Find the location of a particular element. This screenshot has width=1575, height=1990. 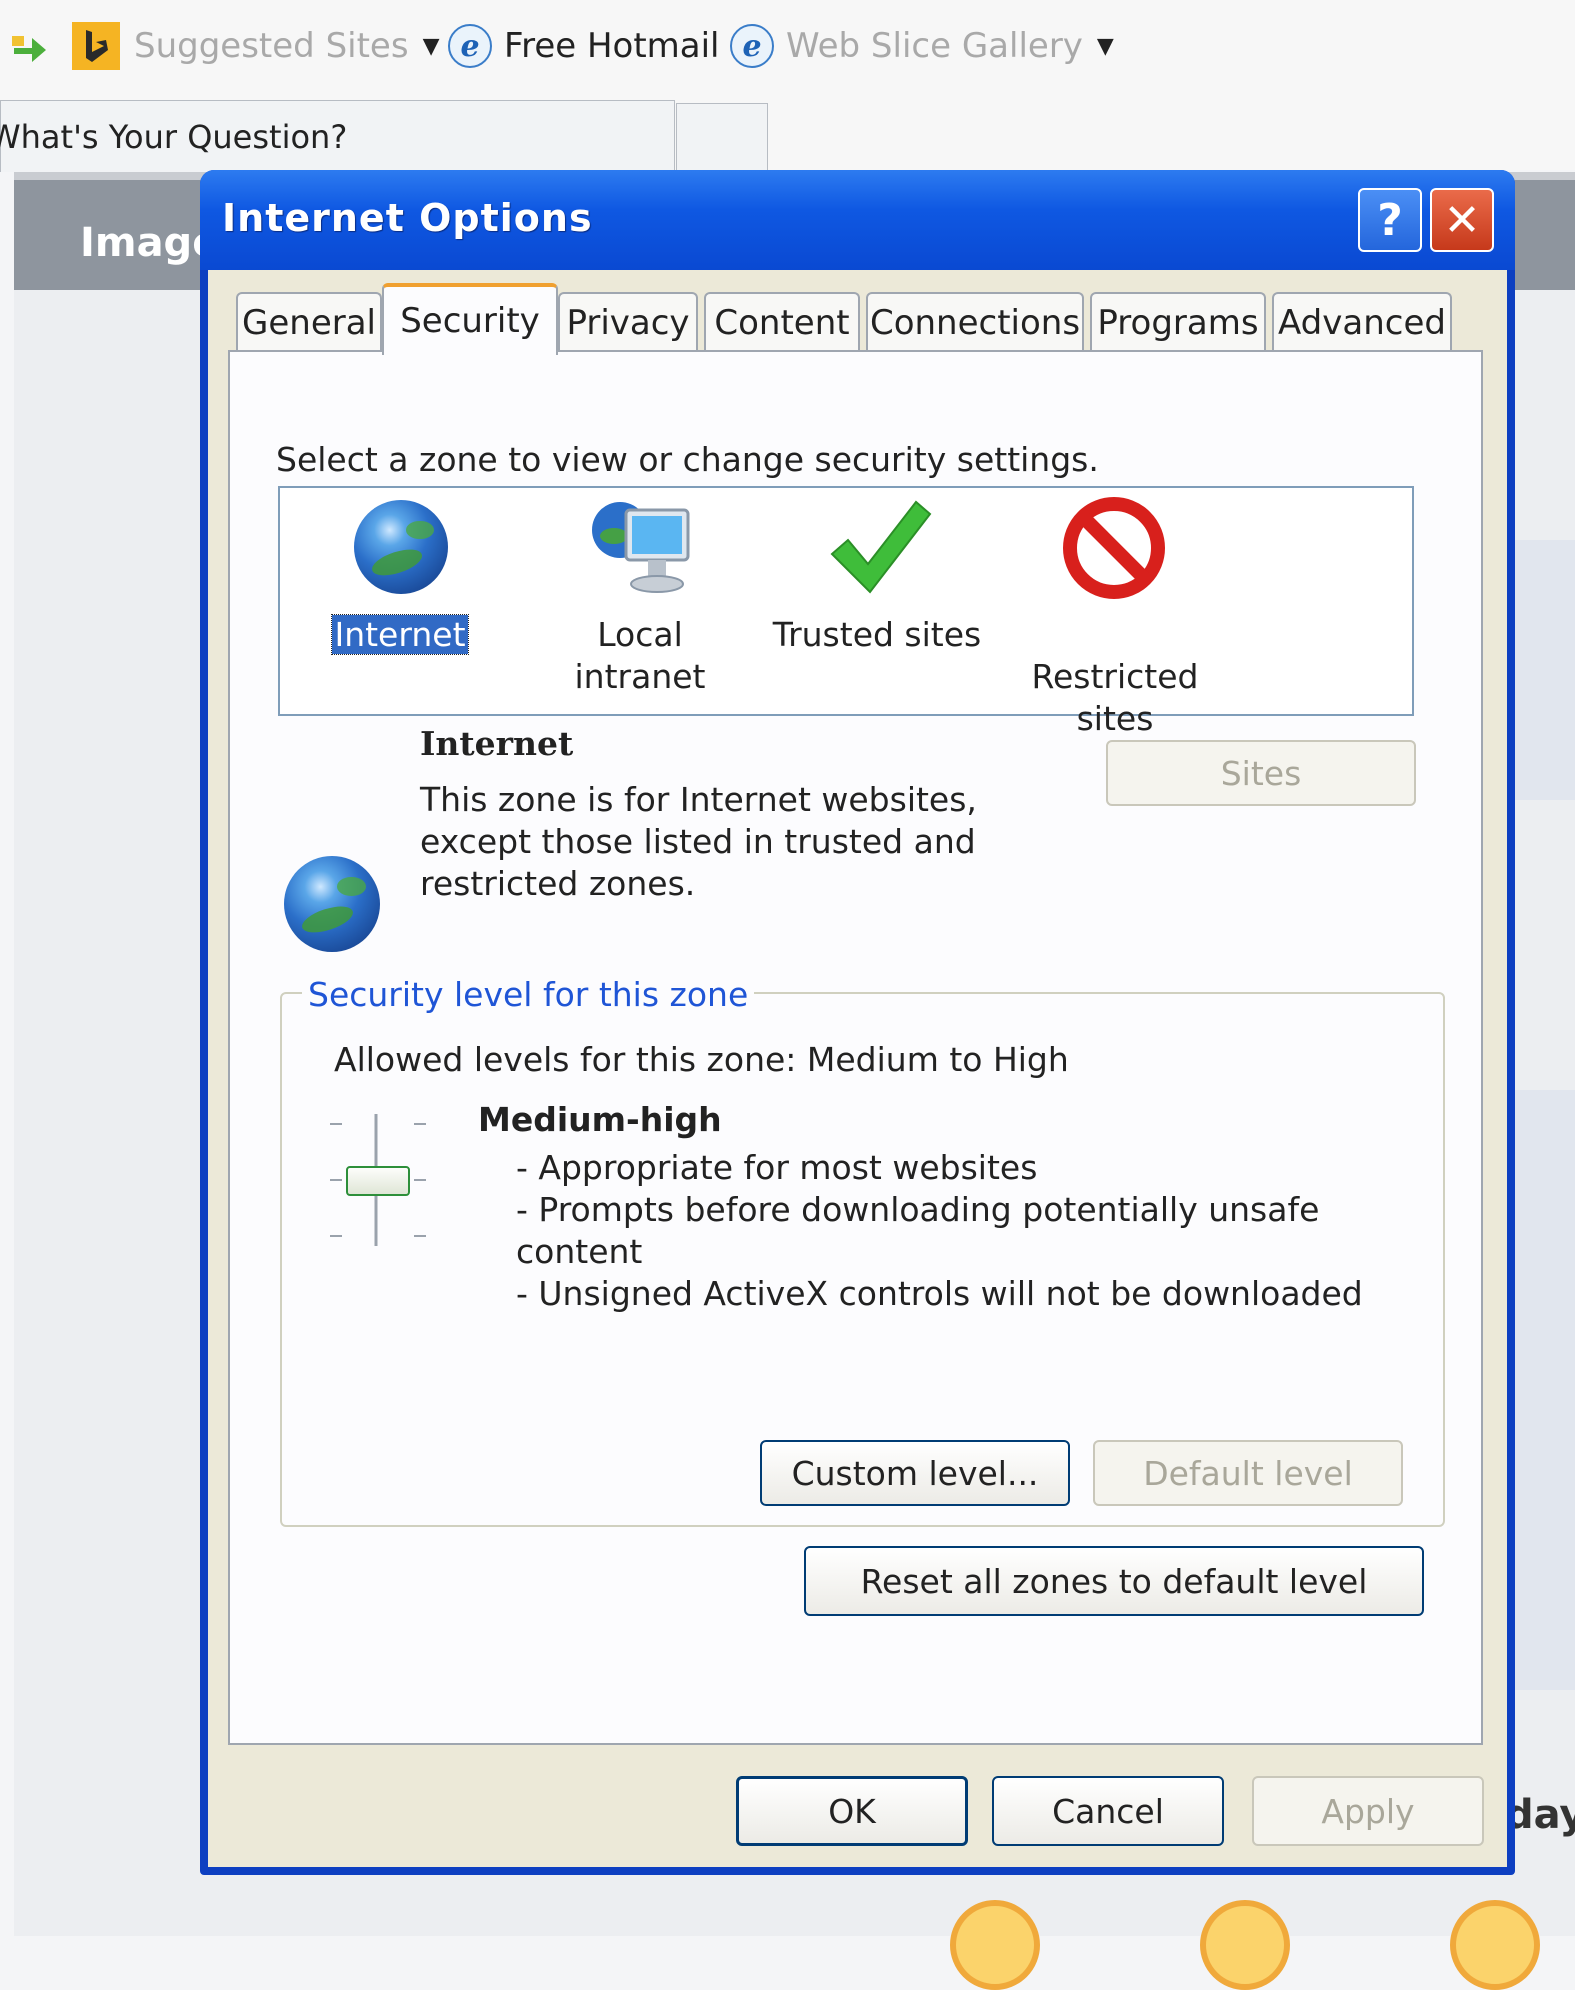

tab-privacy: Privacy is located at coordinates (628, 322).